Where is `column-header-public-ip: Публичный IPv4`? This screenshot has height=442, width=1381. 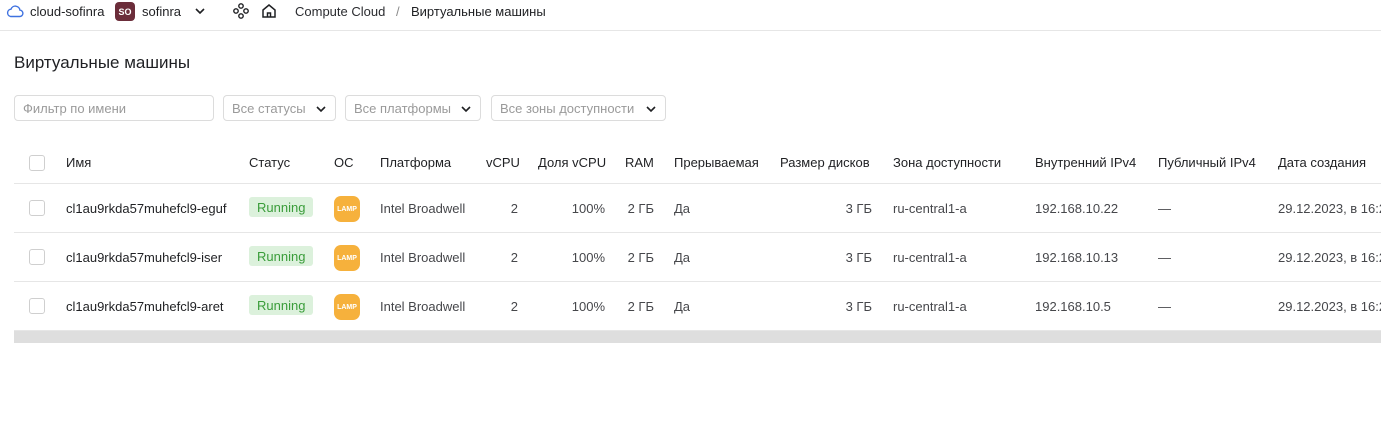 column-header-public-ip: Публичный IPv4 is located at coordinates (1207, 162).